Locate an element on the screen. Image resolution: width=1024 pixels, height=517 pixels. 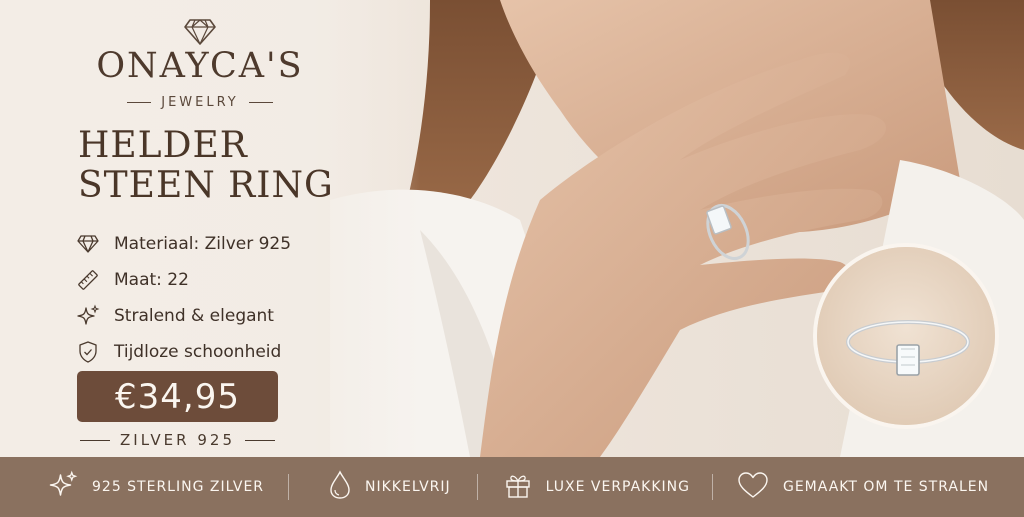
price-value: €34,95 is located at coordinates (177, 396).